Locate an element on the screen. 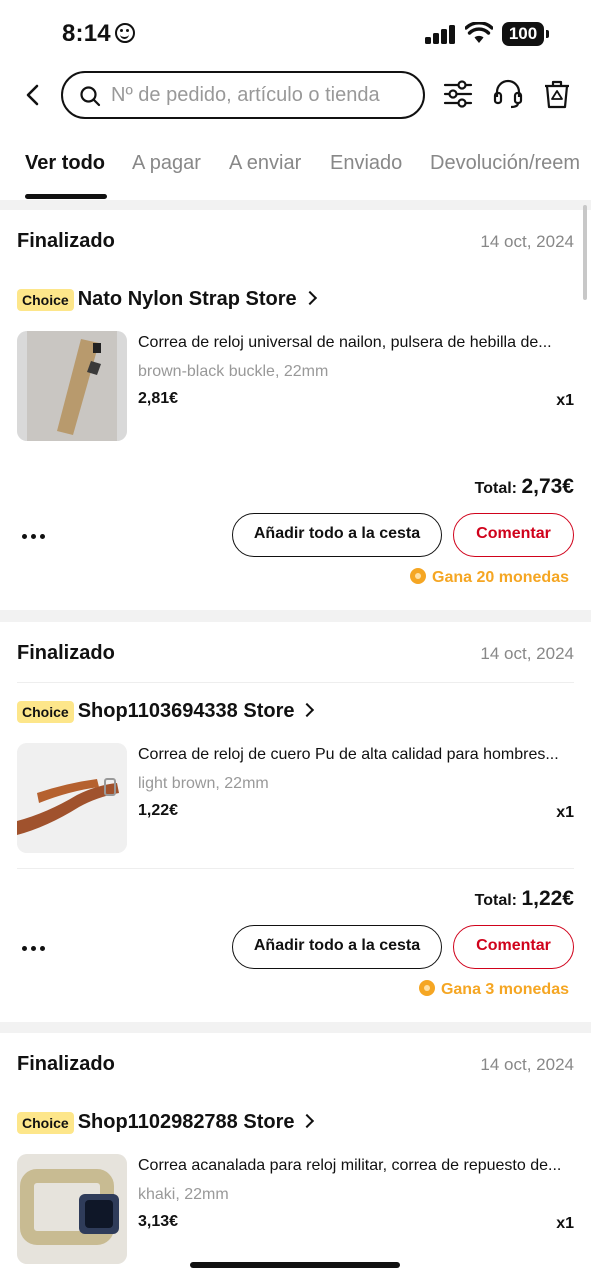 The height and width of the screenshot is (1280, 591). store-link: Choice Shop1102982788 Store is located at coordinates (166, 1124).